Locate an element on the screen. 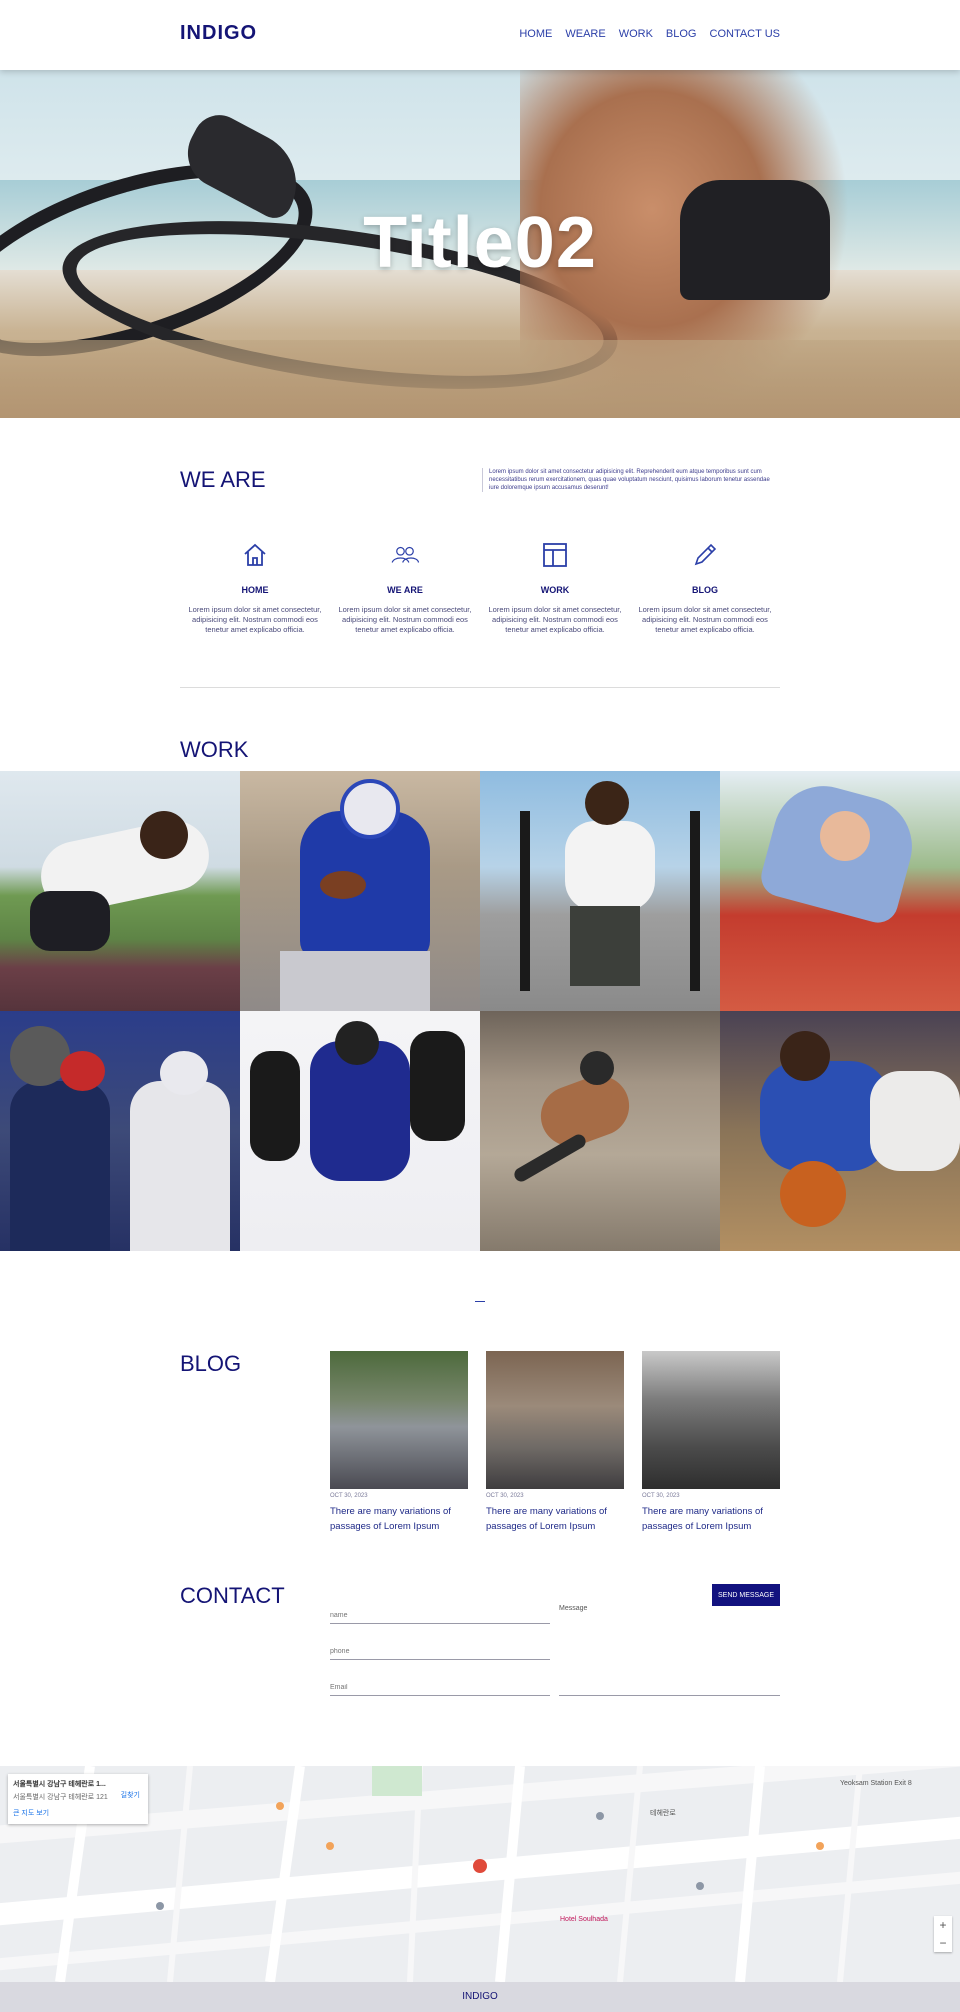 This screenshot has width=960, height=2012. map-hotel-label: Hotel Soulhada is located at coordinates (584, 1919).